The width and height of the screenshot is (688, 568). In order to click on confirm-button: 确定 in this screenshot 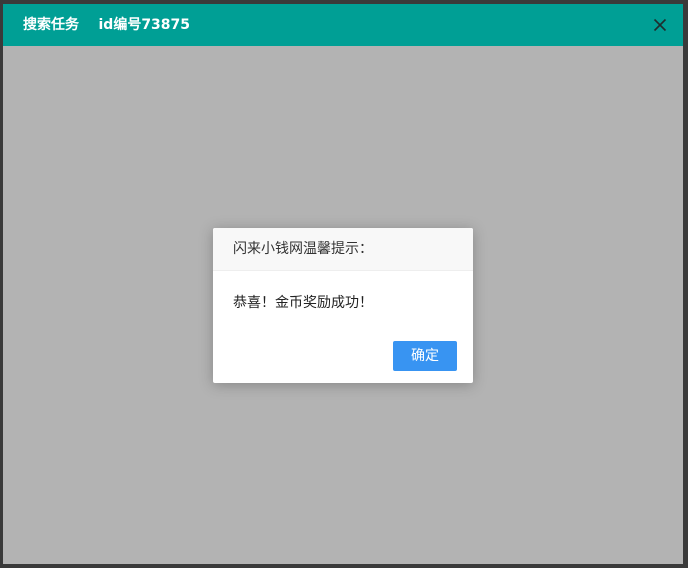, I will do `click(425, 356)`.